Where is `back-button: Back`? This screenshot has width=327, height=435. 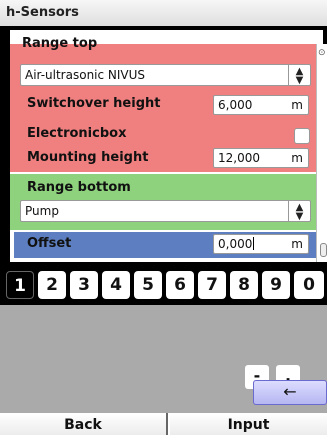
back-button: Back is located at coordinates (84, 424).